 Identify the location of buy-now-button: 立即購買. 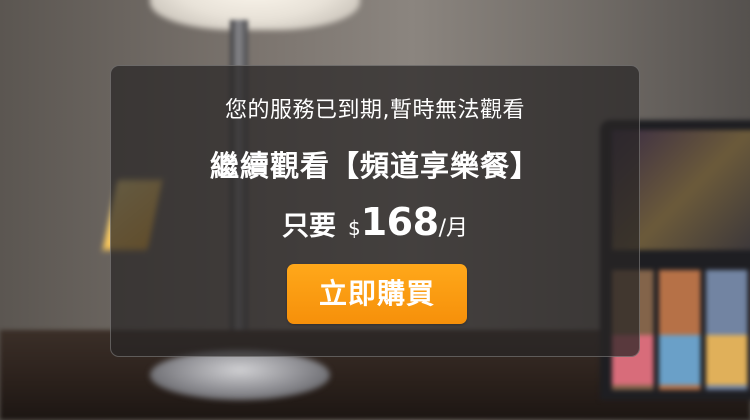
(377, 294).